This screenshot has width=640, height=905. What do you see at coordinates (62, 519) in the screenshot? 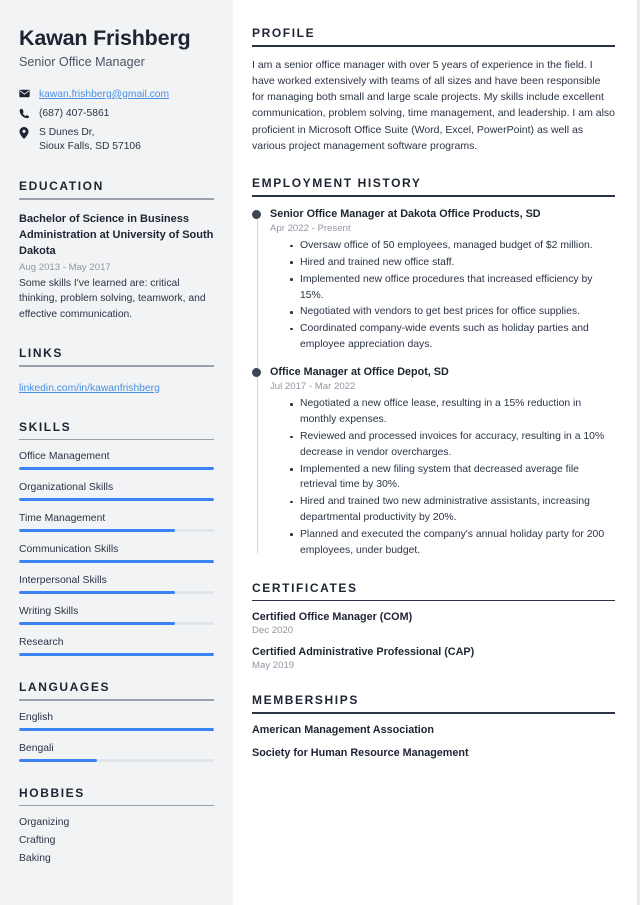
I see `skill-label: Time Management` at bounding box center [62, 519].